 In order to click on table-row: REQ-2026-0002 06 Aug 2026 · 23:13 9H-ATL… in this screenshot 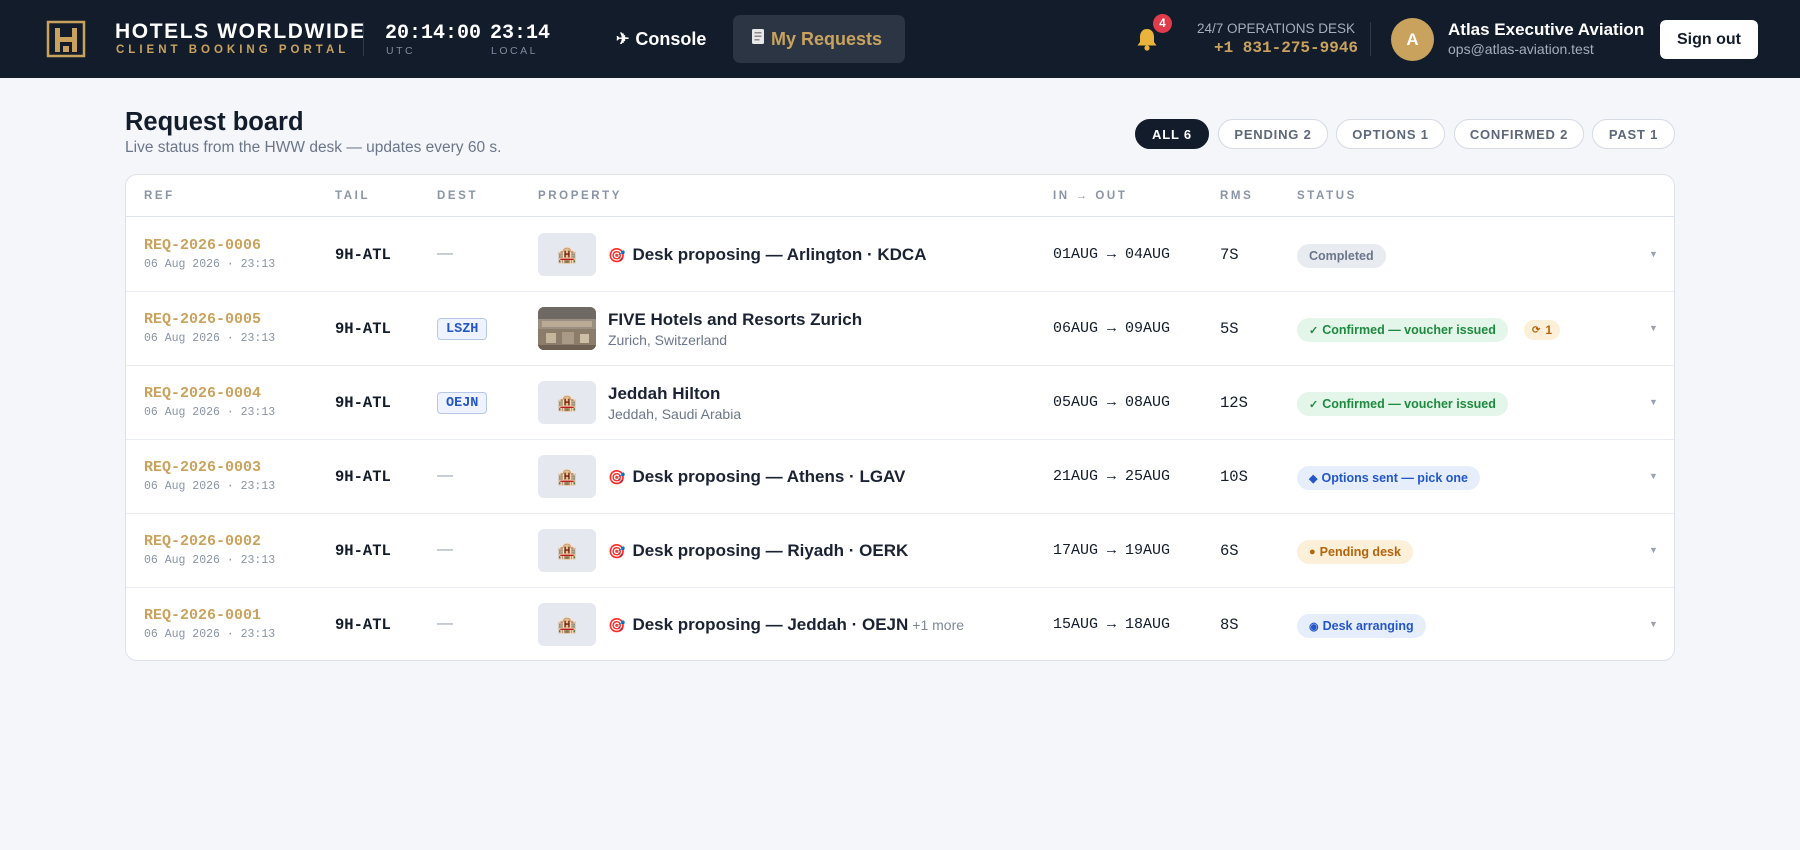, I will do `click(900, 551)`.